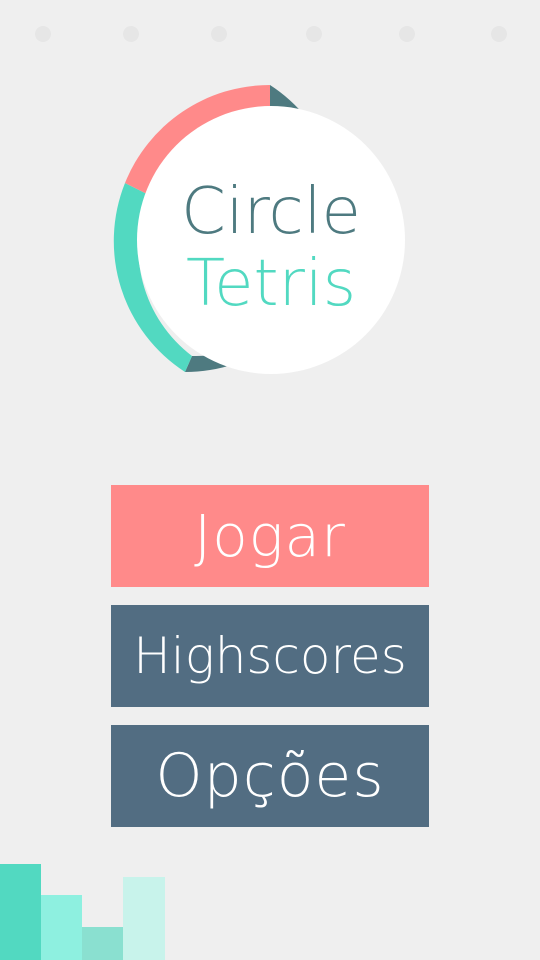  I want to click on highscores-button-label: Highscores, so click(270, 656).